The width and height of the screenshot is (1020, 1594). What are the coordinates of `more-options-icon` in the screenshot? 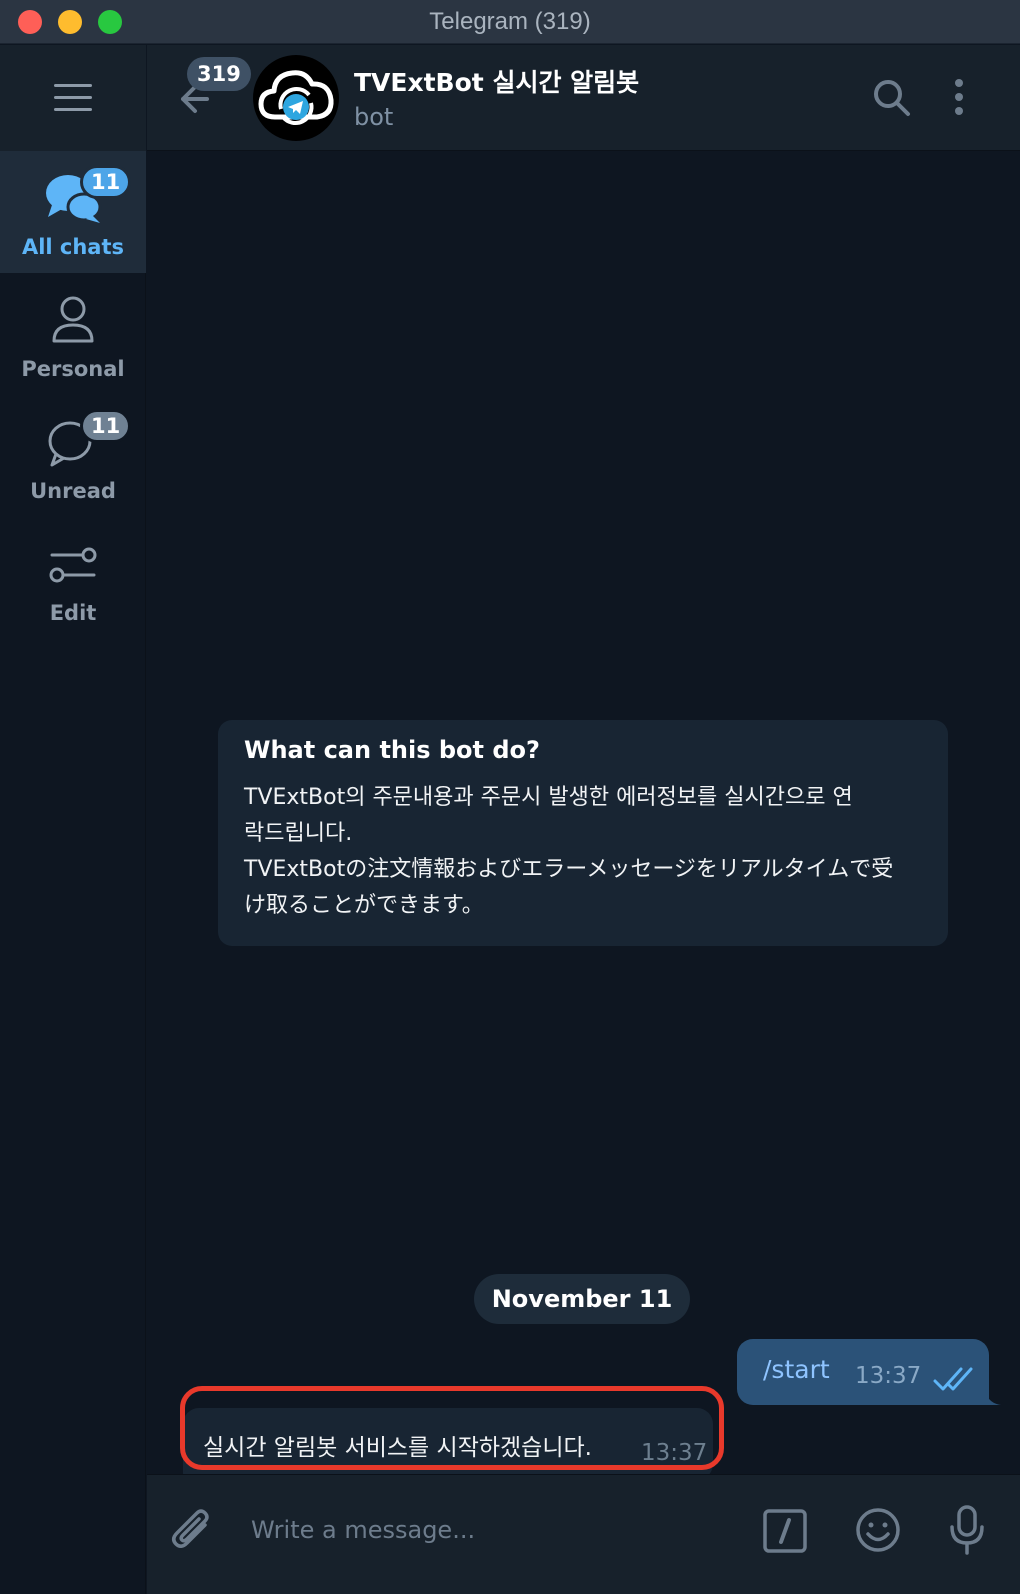 It's located at (959, 97).